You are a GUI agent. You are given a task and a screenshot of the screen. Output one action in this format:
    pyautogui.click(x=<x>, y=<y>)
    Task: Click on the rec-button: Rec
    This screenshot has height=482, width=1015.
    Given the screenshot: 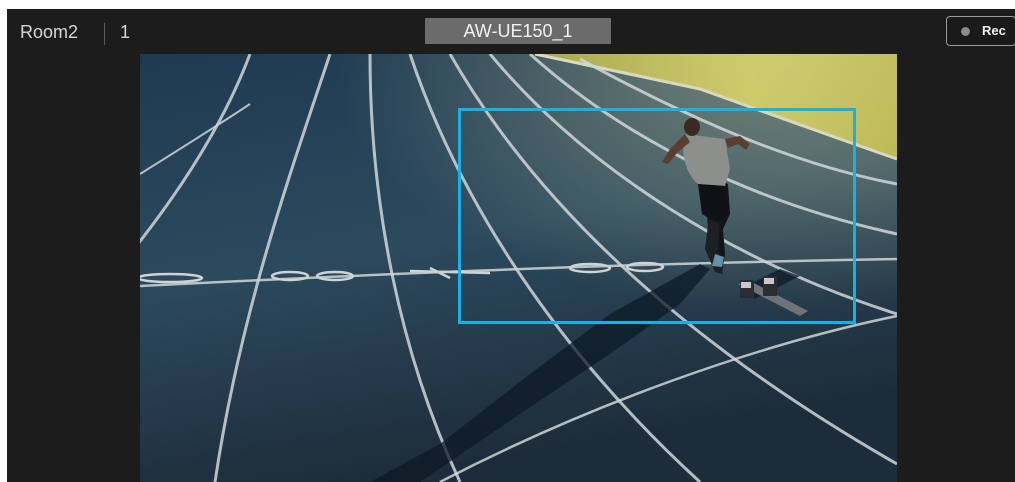 What is the action you would take?
    pyautogui.click(x=980, y=31)
    